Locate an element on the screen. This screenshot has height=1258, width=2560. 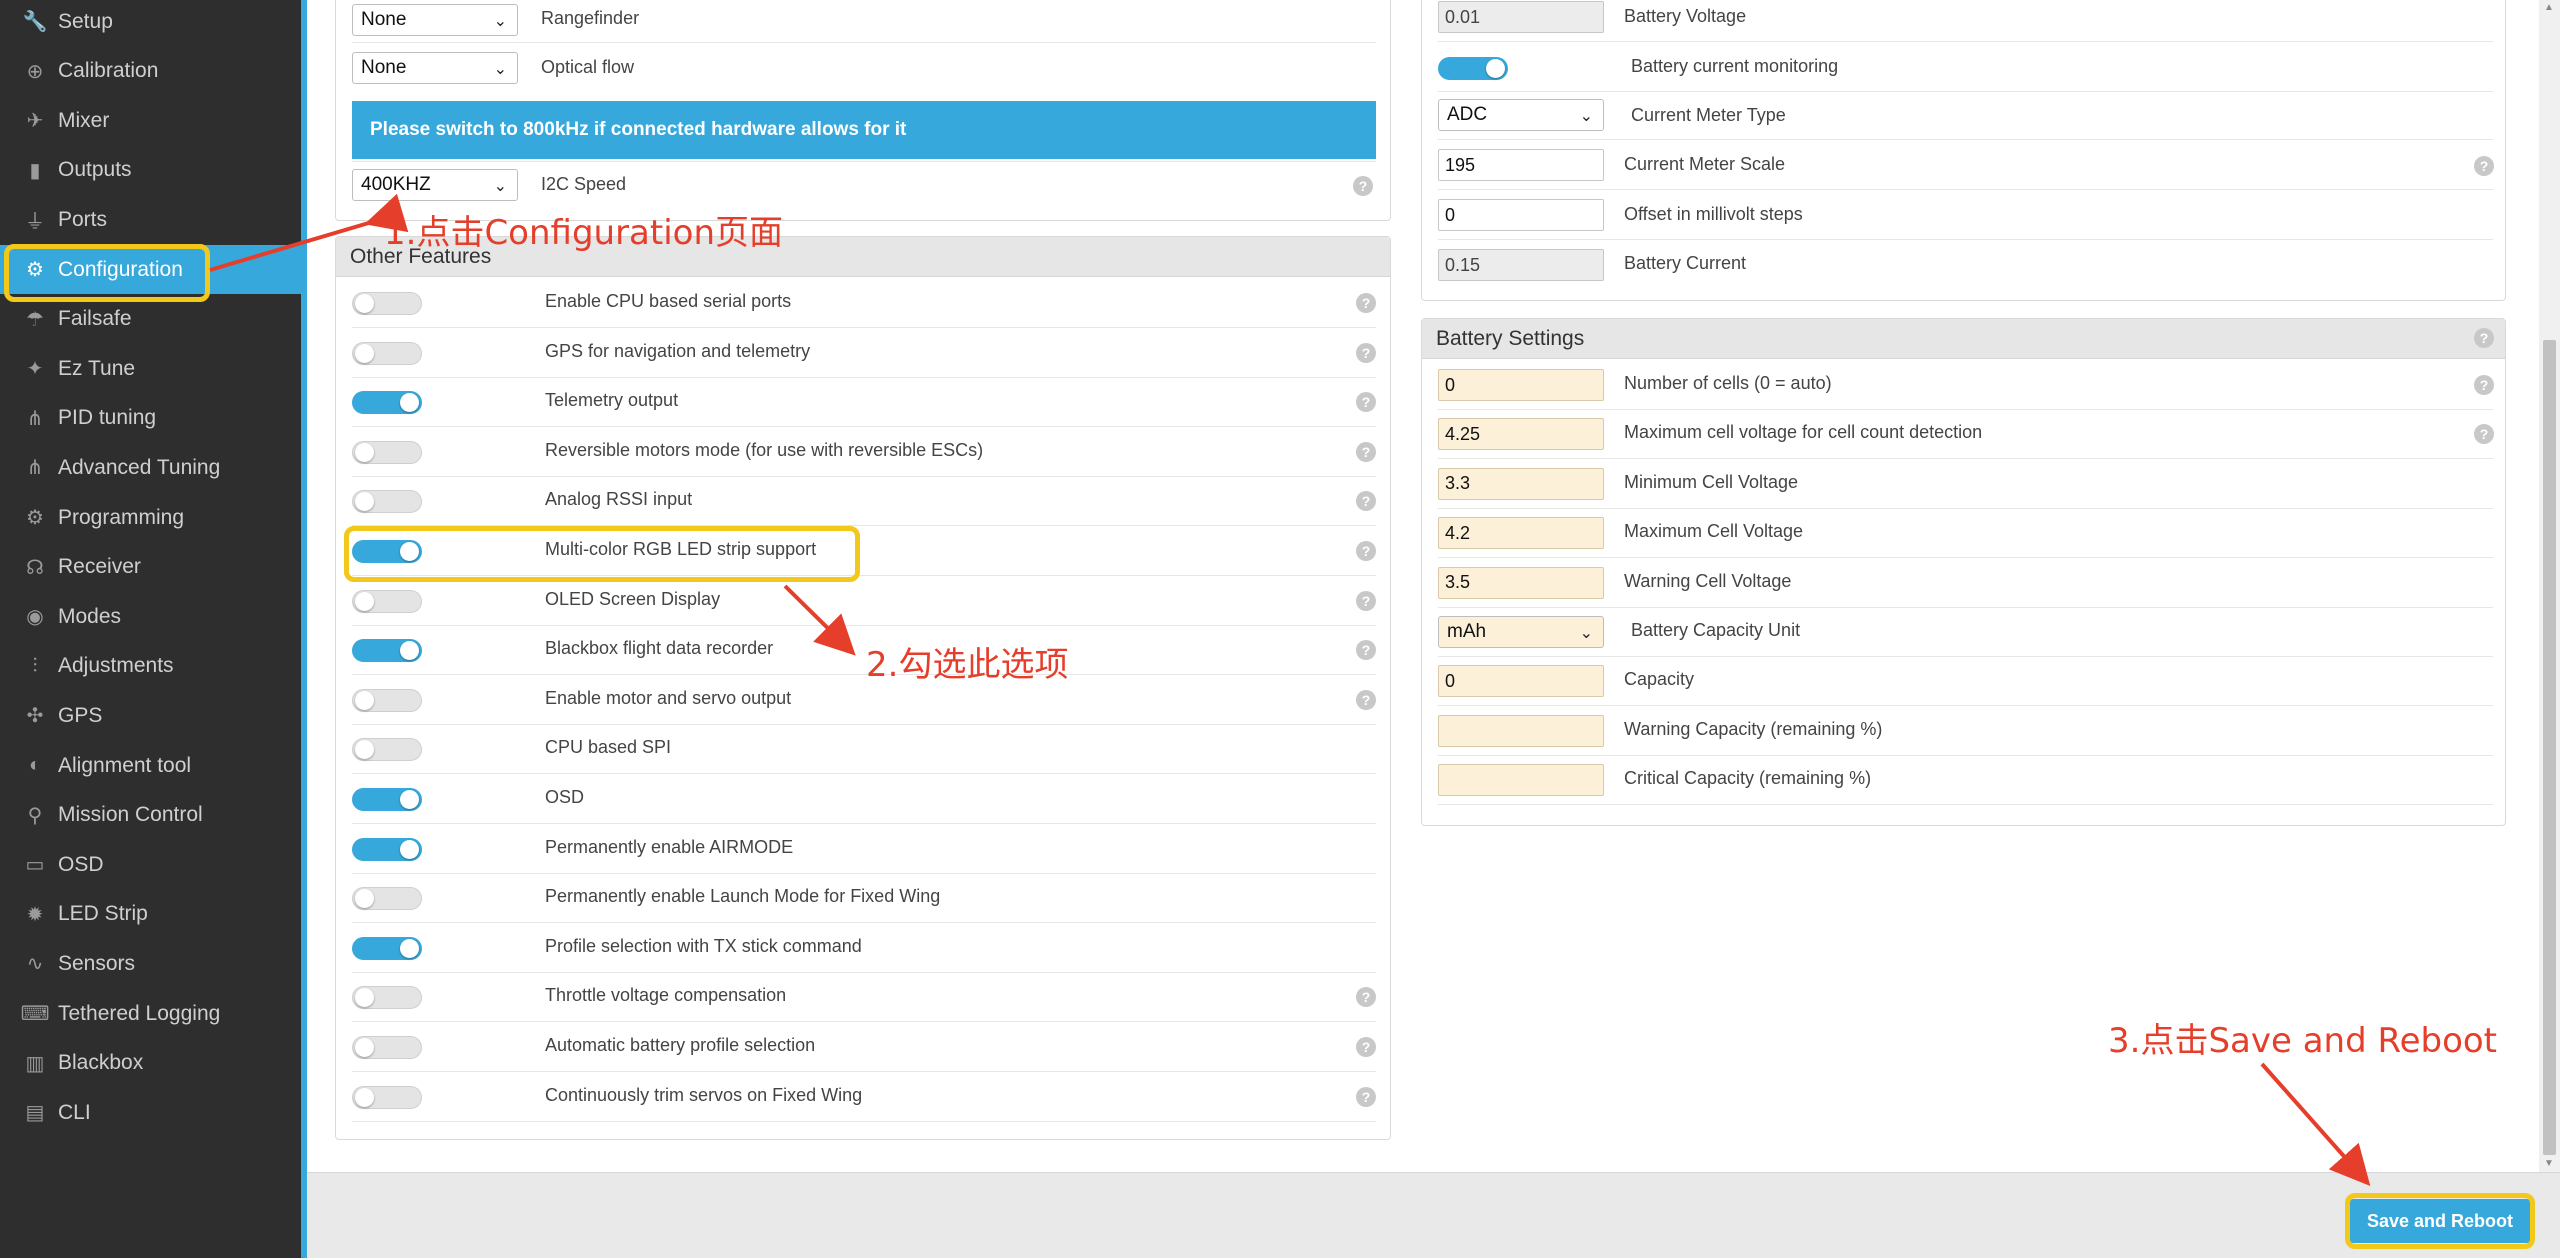
sidebar-item-pid-tuning: ⋔ PID tuning is located at coordinates (150, 418).